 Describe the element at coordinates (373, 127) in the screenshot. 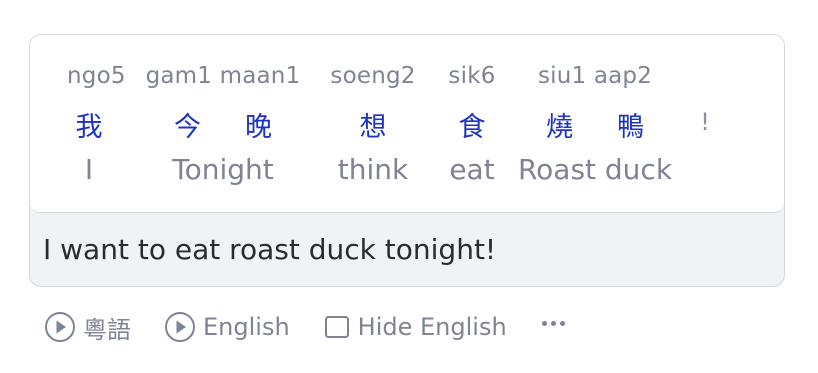

I see `word-hanzi: 想` at that location.